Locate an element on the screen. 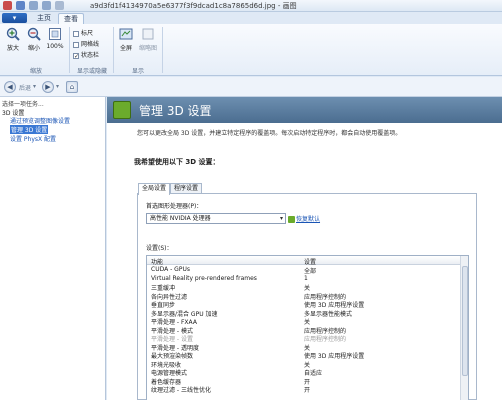  tab-global-settings: 全局设置 is located at coordinates (154, 189).